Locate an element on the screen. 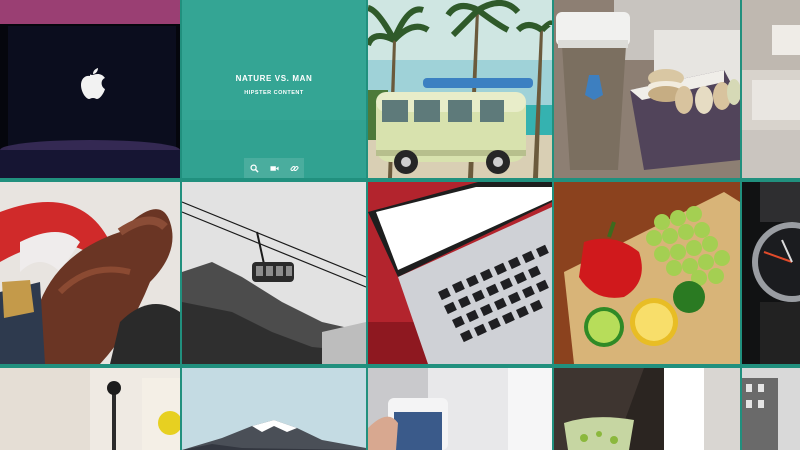 The image size is (800, 450). link-button is located at coordinates (294, 168).